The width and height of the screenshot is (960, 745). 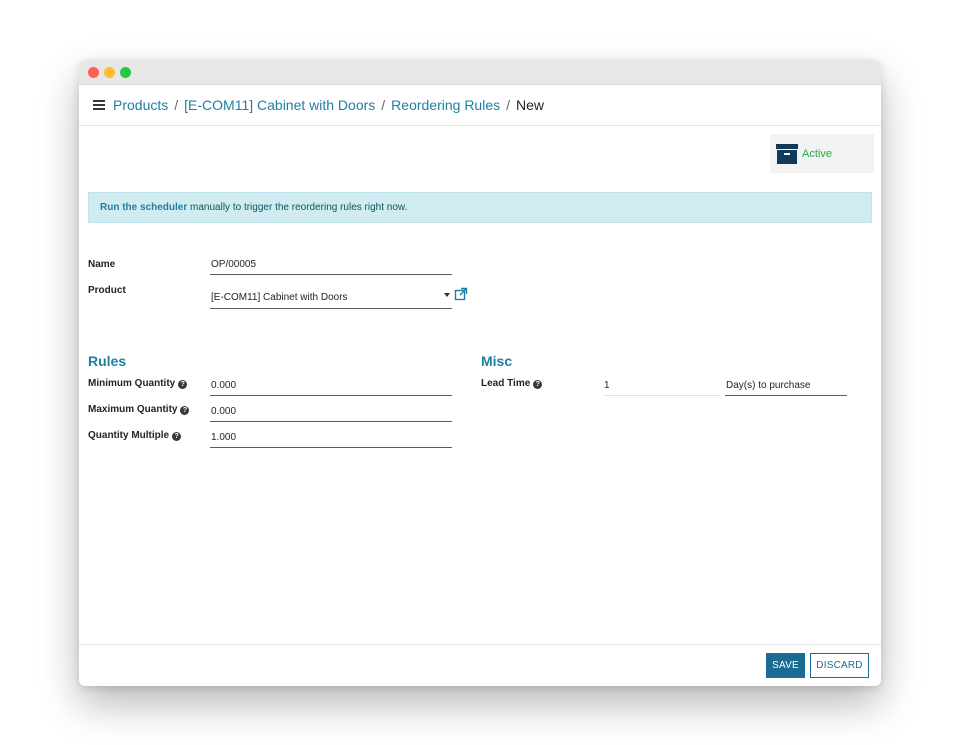 What do you see at coordinates (817, 153) in the screenshot?
I see `active-label: Active` at bounding box center [817, 153].